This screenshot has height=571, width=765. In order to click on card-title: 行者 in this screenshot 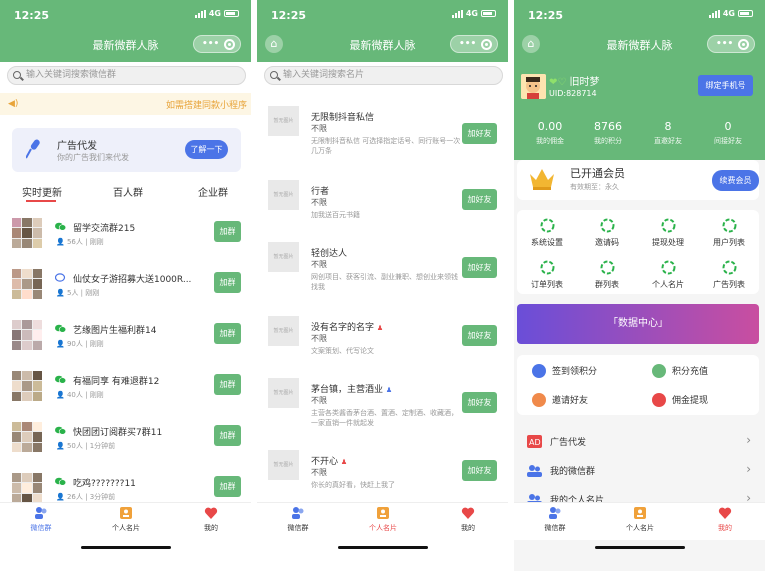, I will do `click(320, 192)`.